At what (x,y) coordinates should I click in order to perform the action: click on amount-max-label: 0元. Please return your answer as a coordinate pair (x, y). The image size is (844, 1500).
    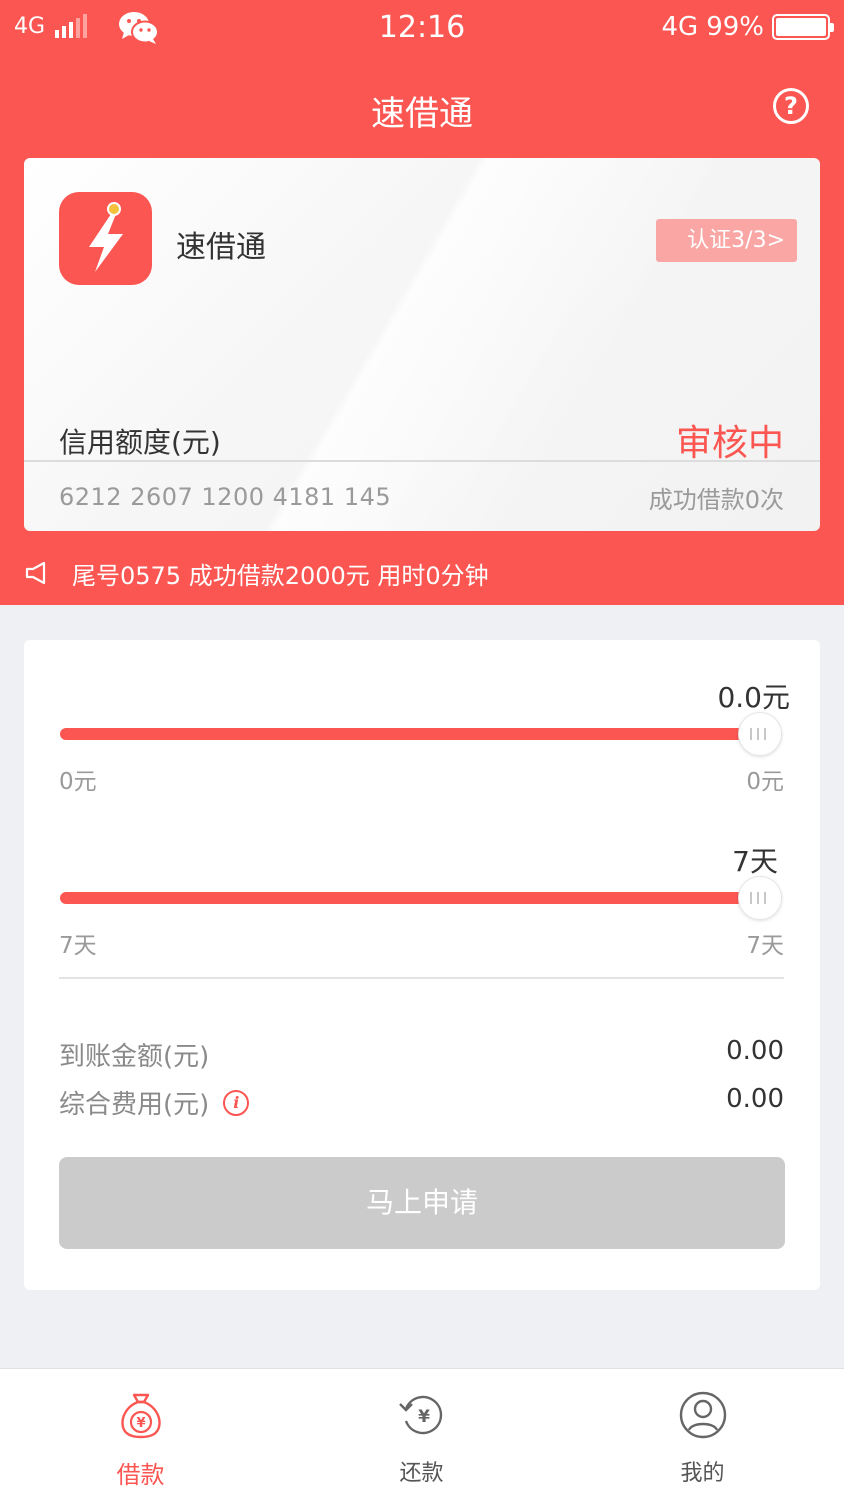
    Looking at the image, I should click on (765, 782).